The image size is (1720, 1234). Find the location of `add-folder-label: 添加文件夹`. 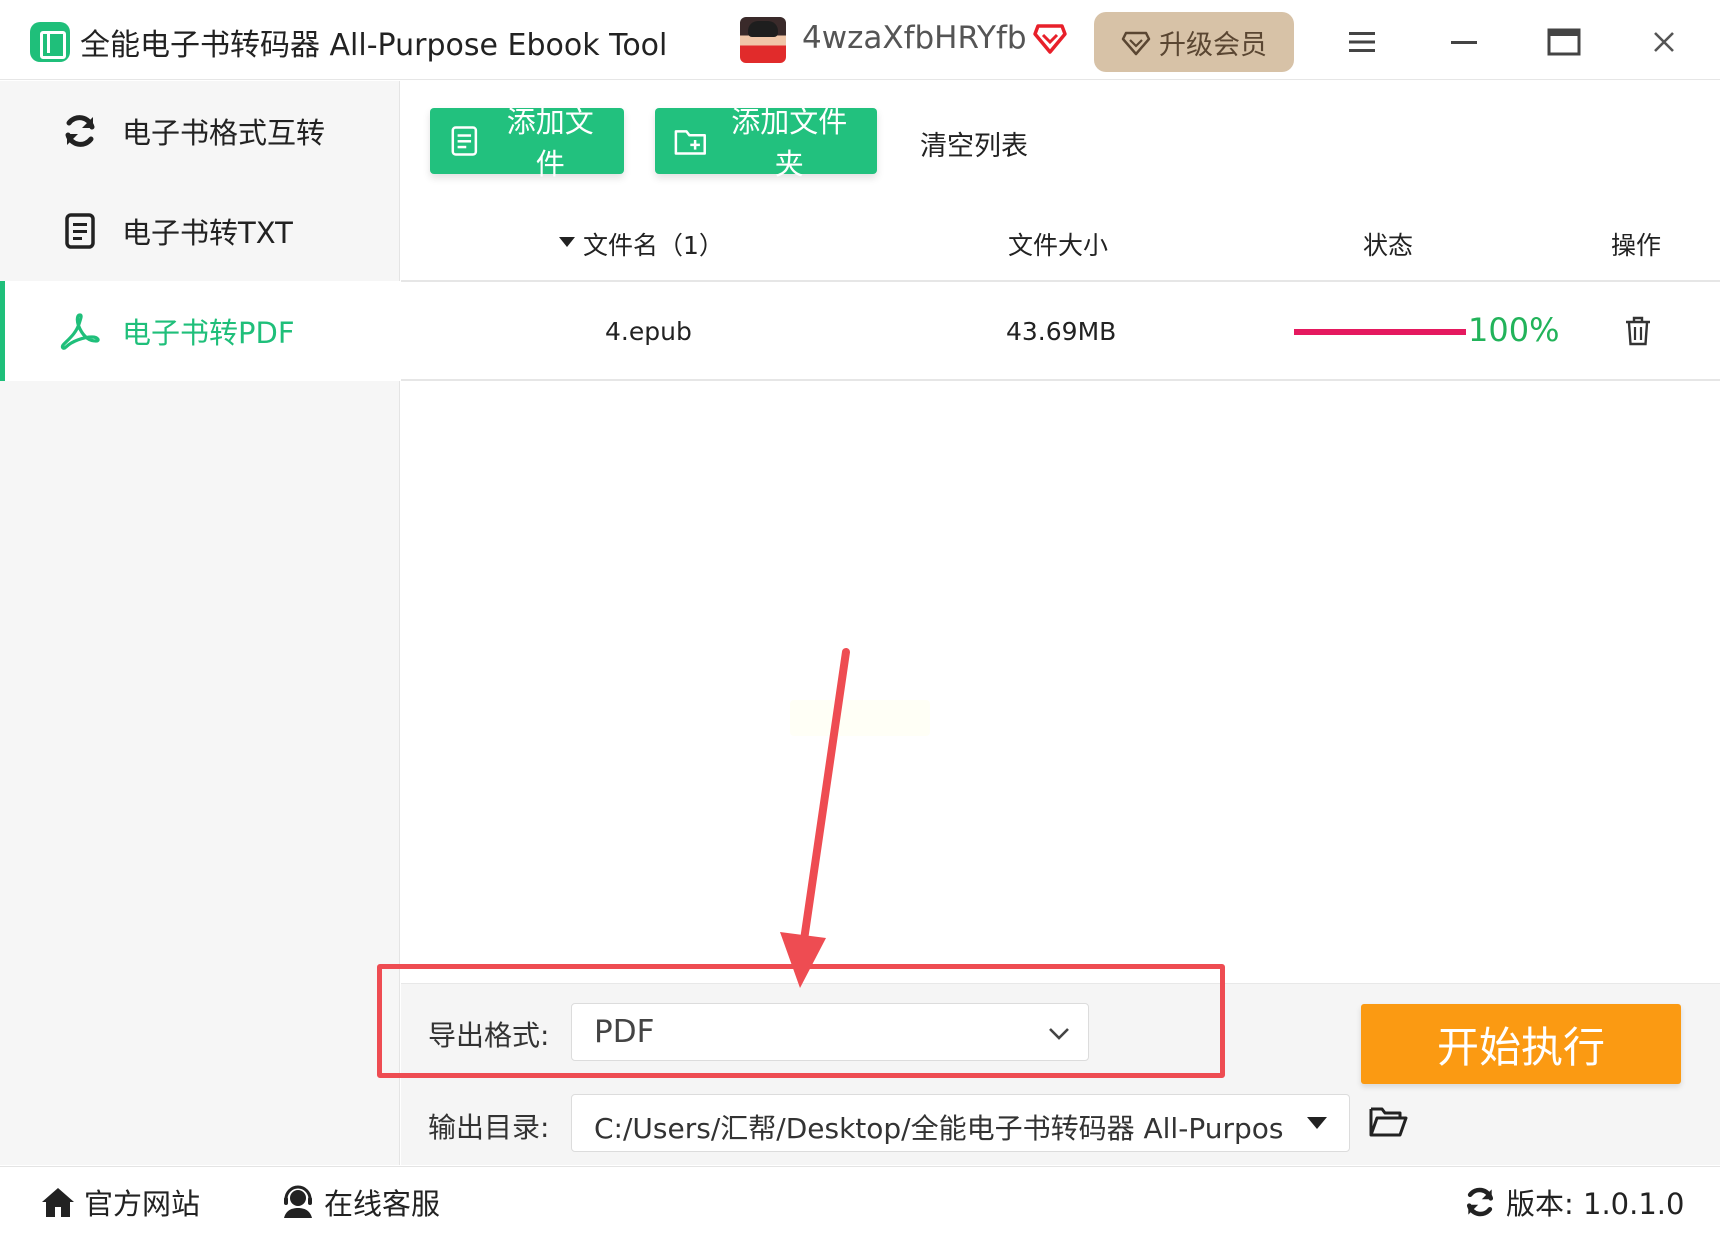

add-folder-label: 添加文件夹 is located at coordinates (789, 143).